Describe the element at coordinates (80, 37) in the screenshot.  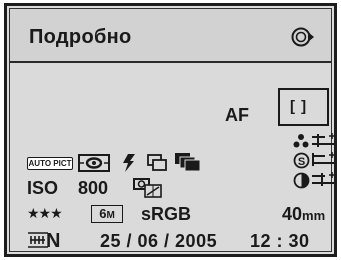
I see `page-title: Подробно` at that location.